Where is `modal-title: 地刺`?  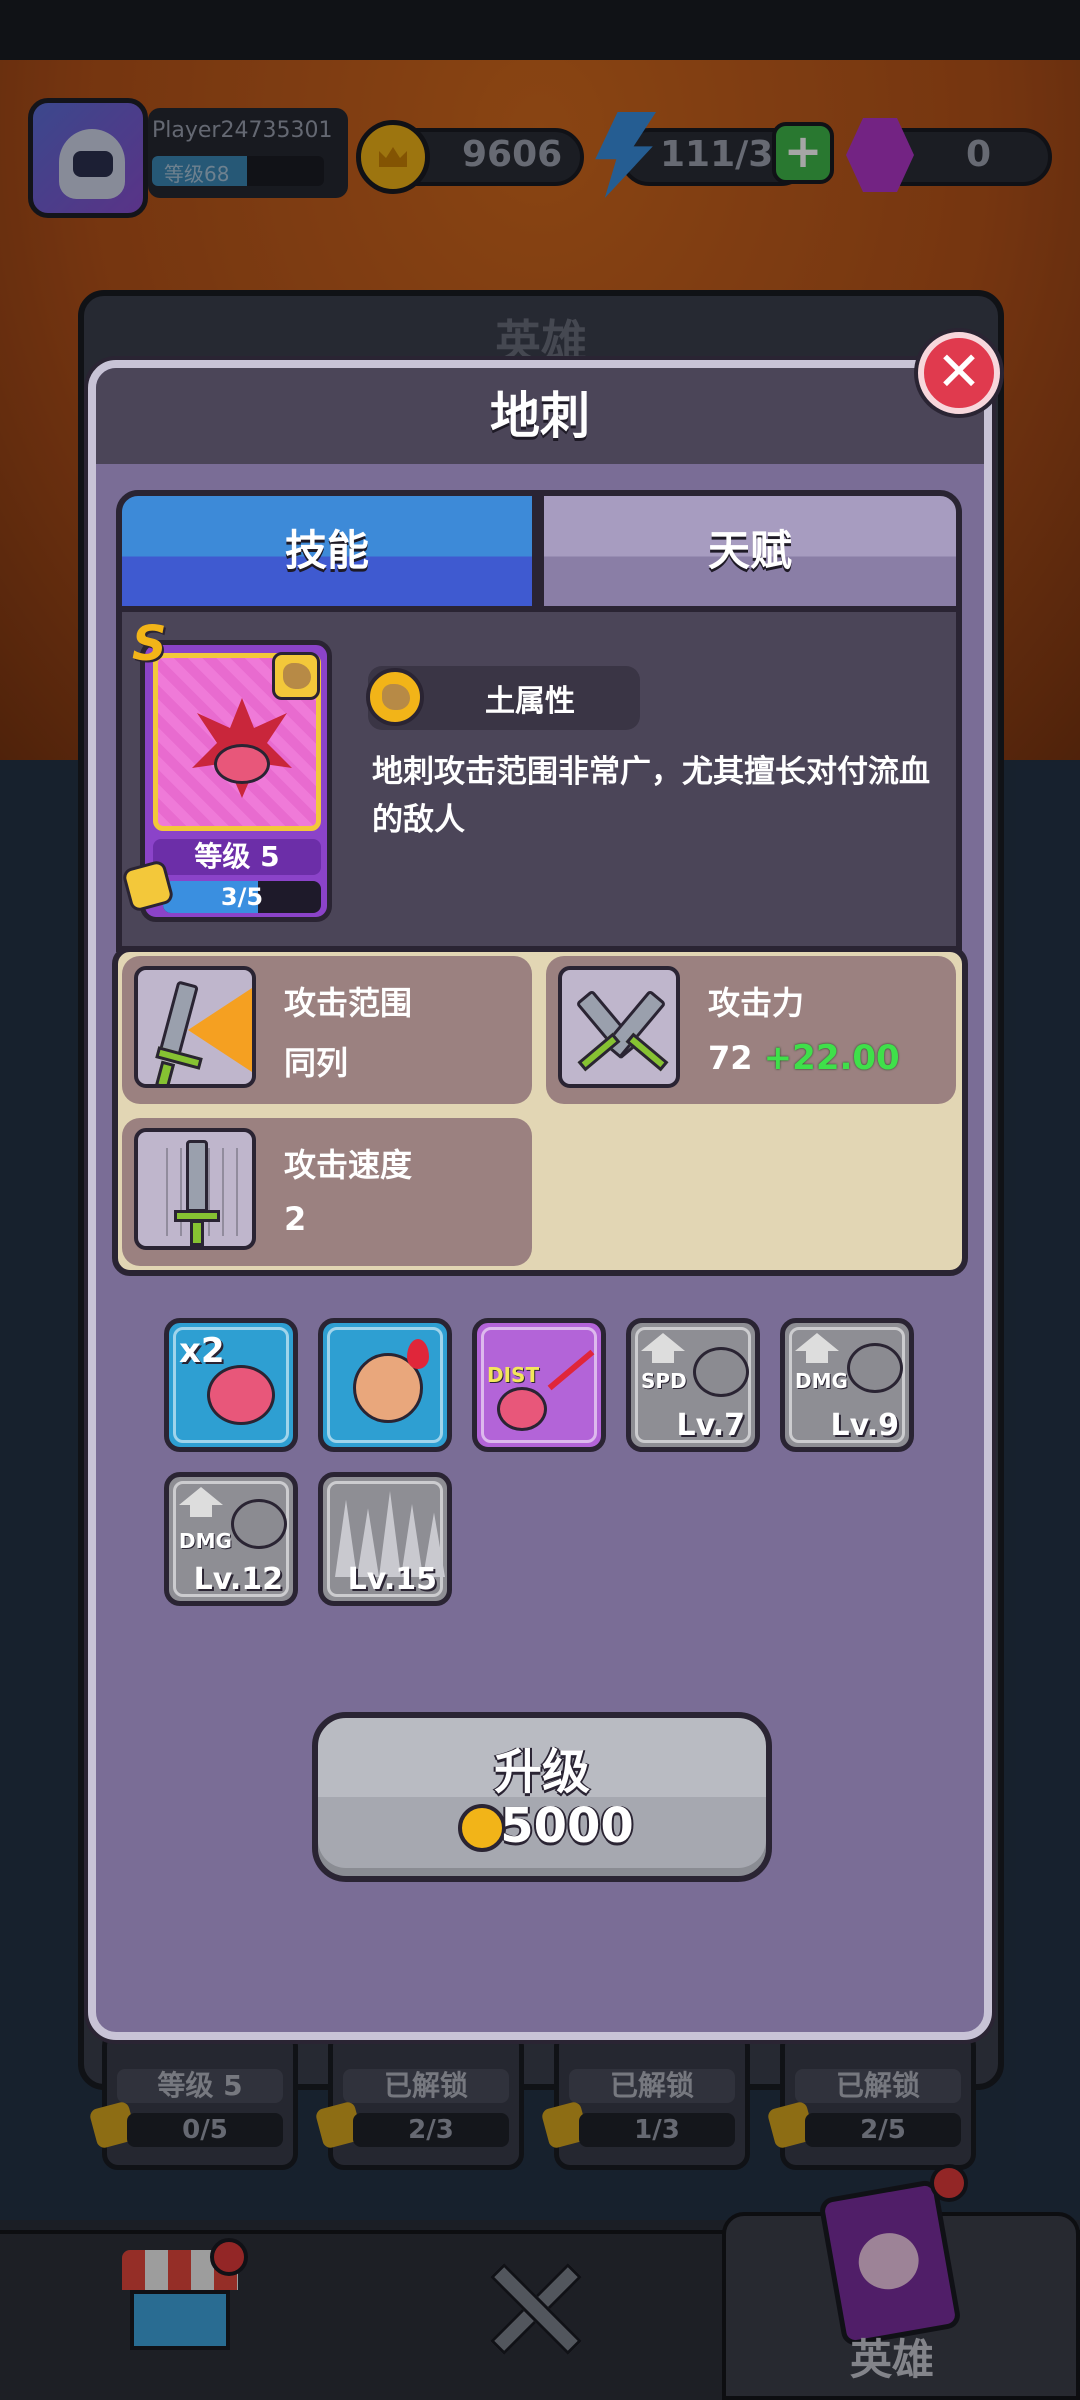
modal-title: 地刺 is located at coordinates (540, 416).